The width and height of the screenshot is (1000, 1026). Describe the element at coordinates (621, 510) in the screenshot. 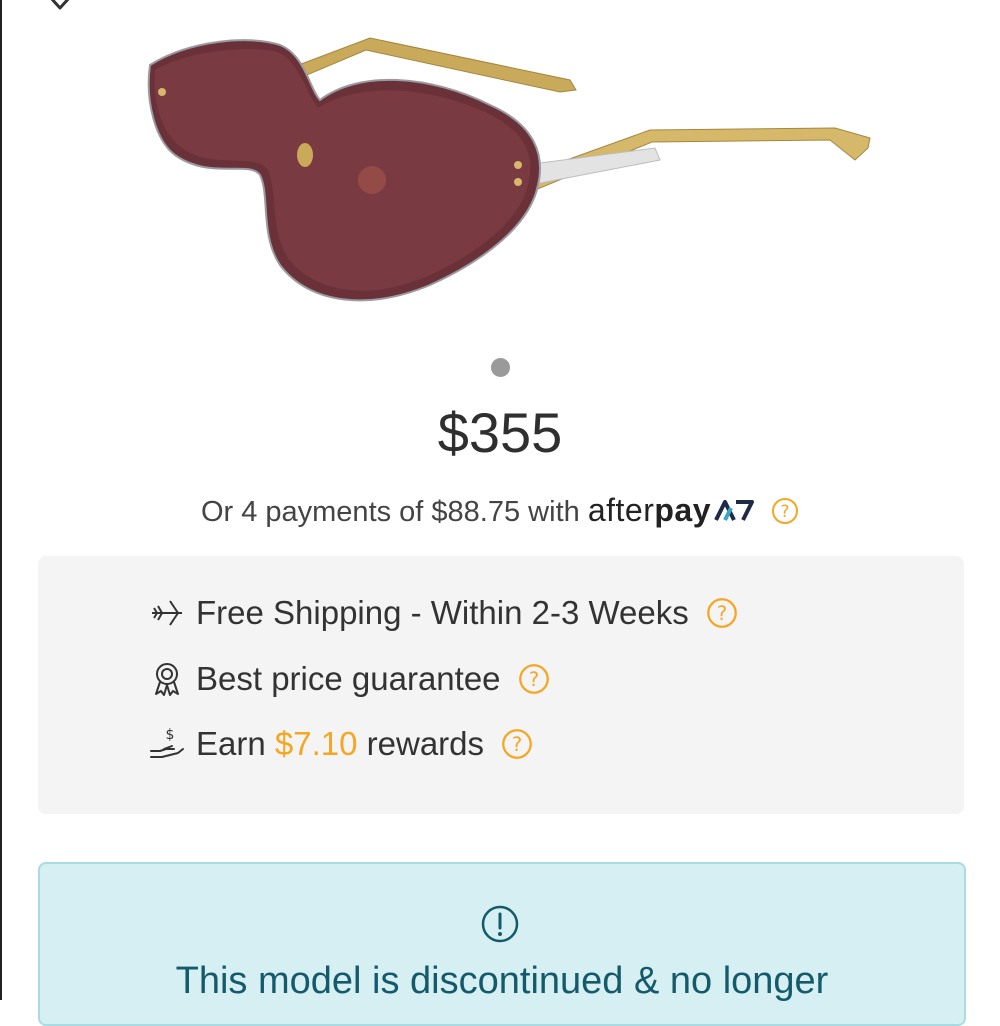

I see `afterpay-logo-light: after` at that location.